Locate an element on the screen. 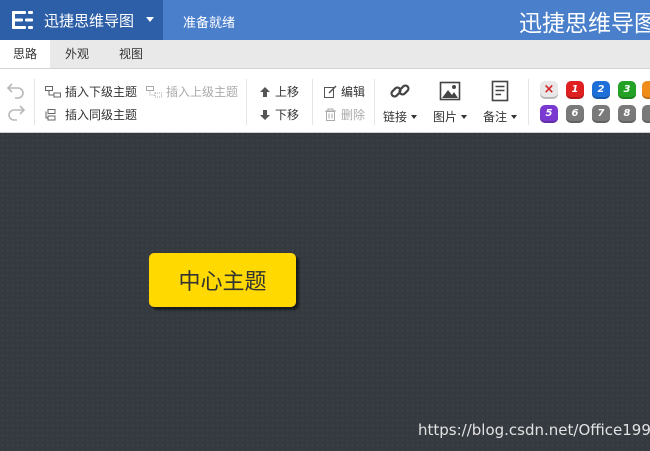 The height and width of the screenshot is (451, 650). edit-label: 编辑 is located at coordinates (353, 92).